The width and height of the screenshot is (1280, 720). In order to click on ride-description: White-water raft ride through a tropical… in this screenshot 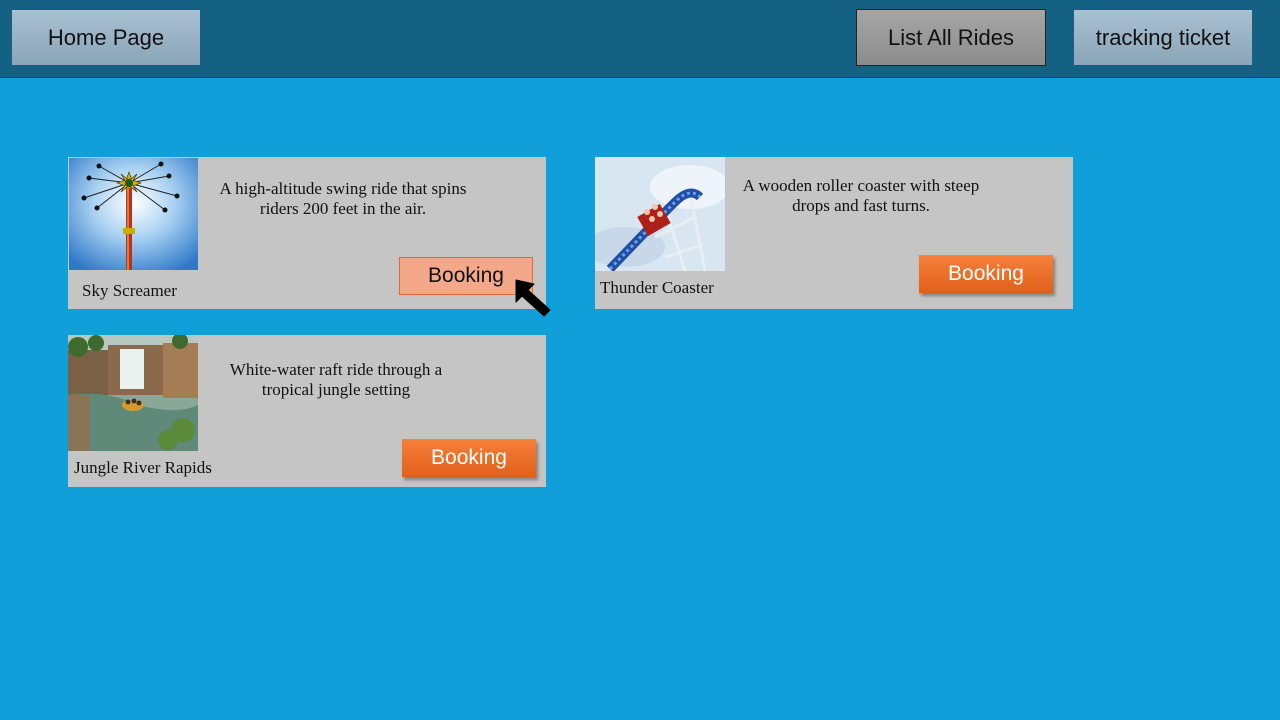, I will do `click(336, 379)`.